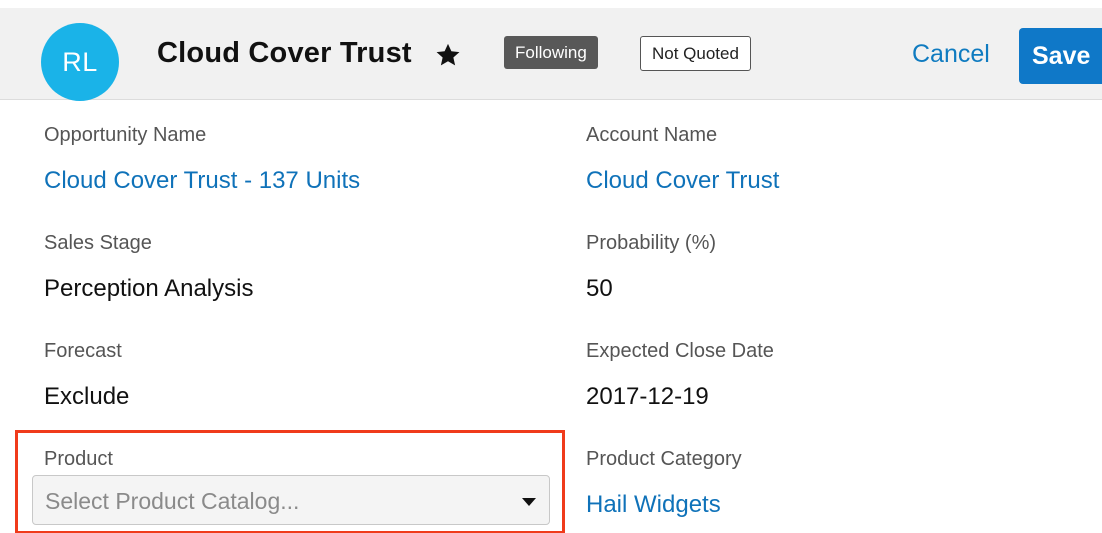 The image size is (1102, 533). I want to click on caret-down-icon, so click(529, 502).